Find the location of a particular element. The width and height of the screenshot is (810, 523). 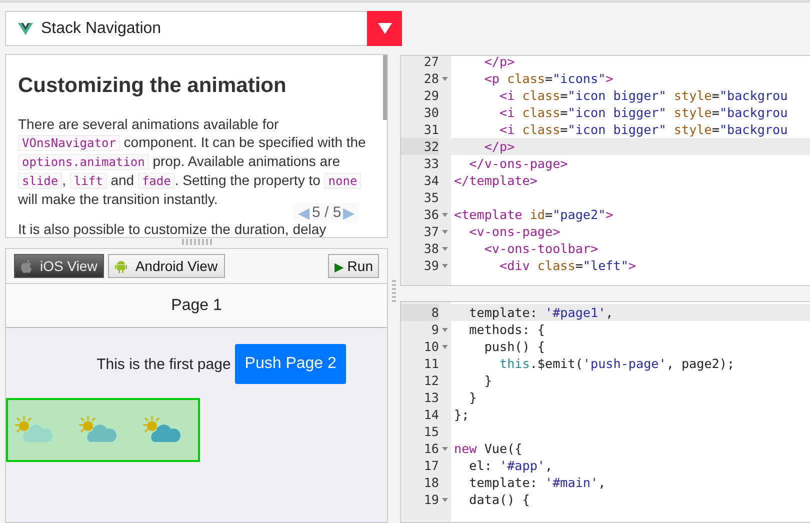

line-number: 29 is located at coordinates (430, 95).